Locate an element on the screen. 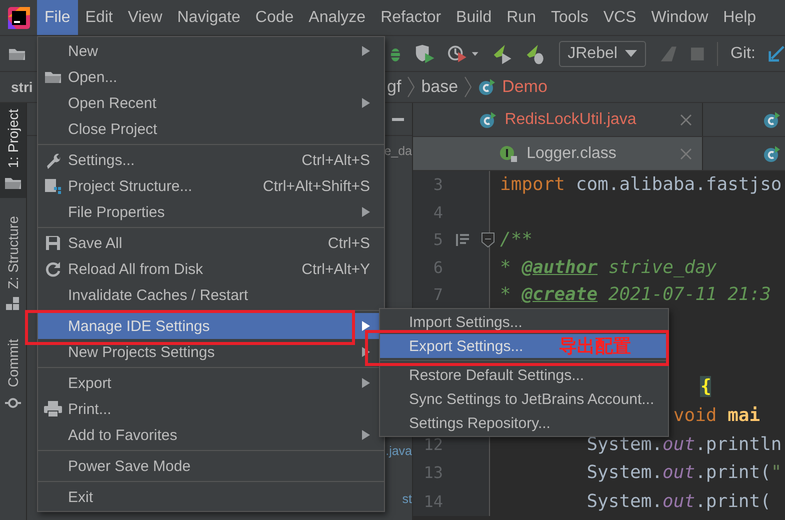 This screenshot has width=785, height=520. fold-icon is located at coordinates (488, 240).